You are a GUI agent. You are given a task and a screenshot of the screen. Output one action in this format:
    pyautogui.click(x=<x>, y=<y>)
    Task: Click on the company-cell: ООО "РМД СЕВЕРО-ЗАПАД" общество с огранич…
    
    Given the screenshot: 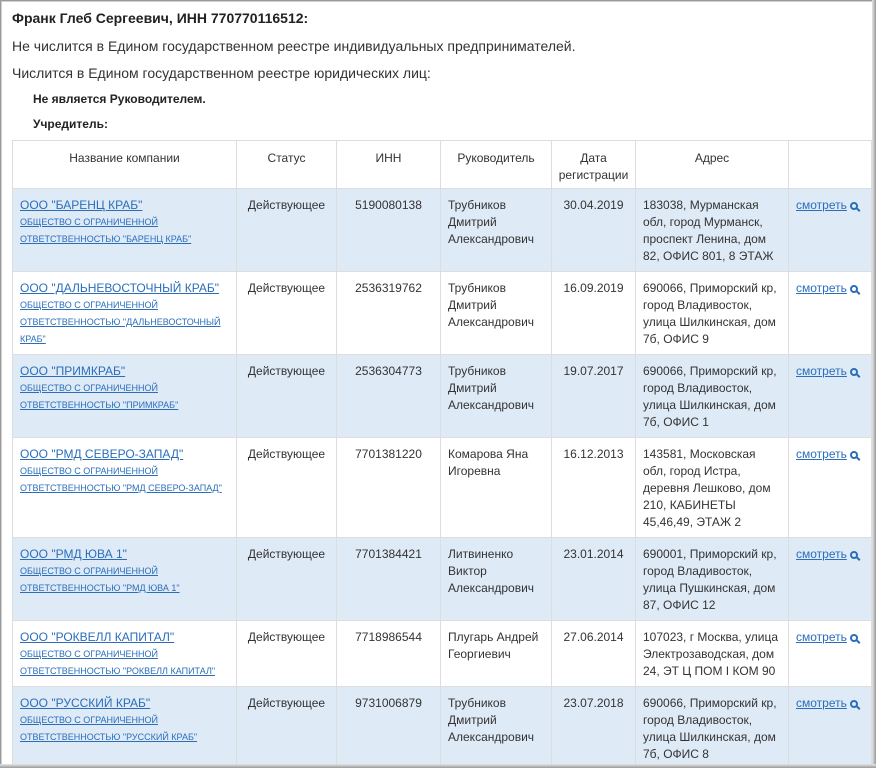 What is the action you would take?
    pyautogui.click(x=124, y=487)
    